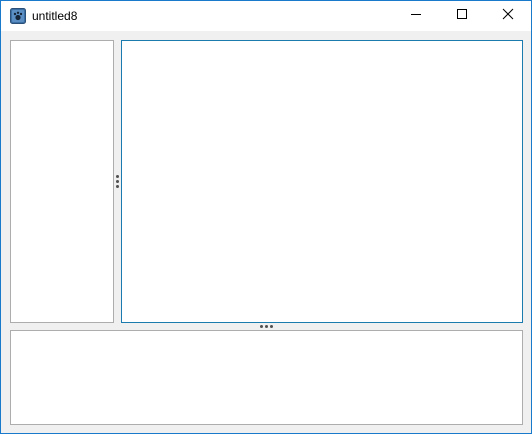  I want to click on maximize-icon, so click(462, 16).